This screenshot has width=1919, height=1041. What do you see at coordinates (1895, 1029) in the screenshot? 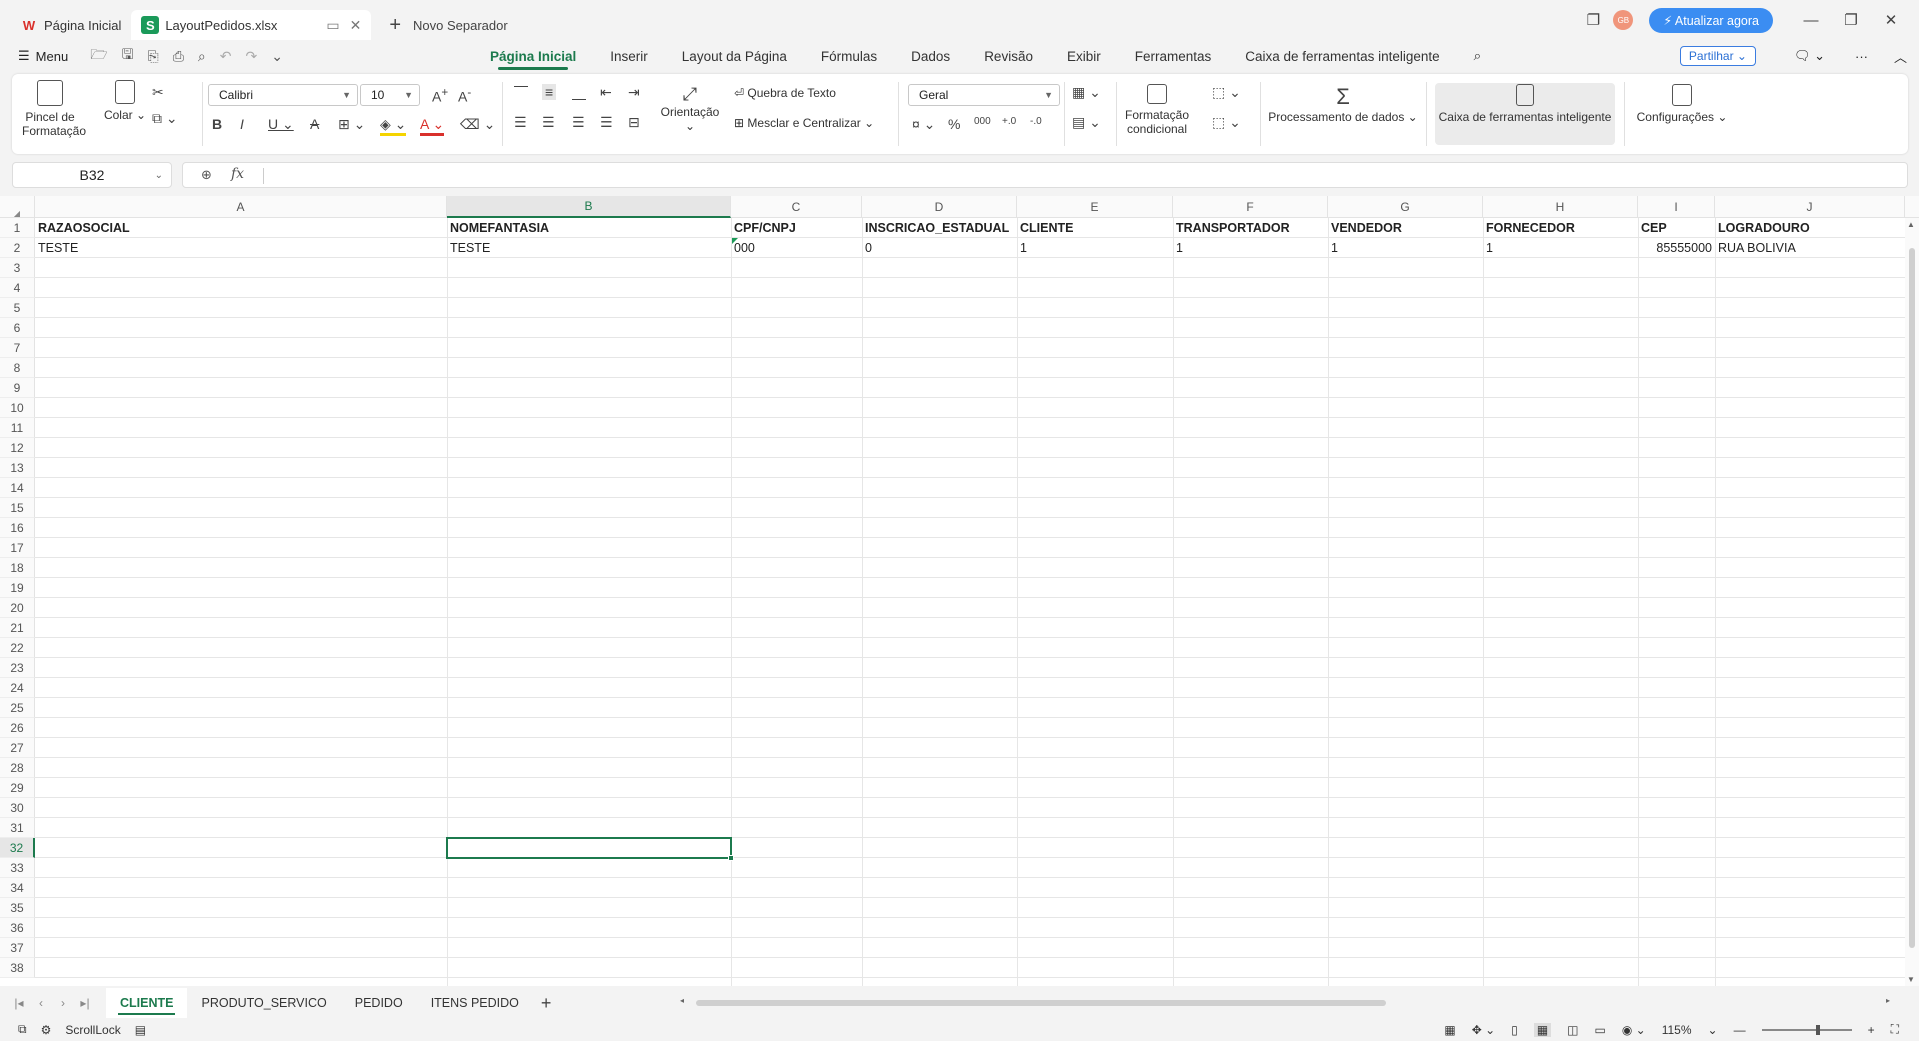
I see `fullscreen-icon: ⛶` at bounding box center [1895, 1029].